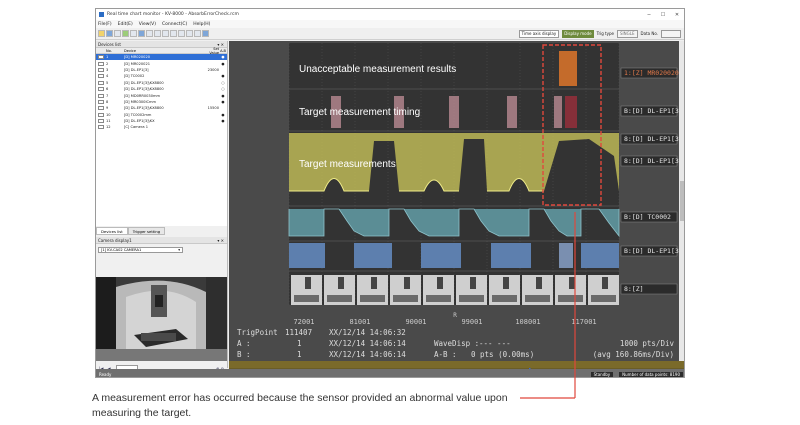 The height and width of the screenshot is (425, 800). What do you see at coordinates (359, 112) in the screenshot?
I see `annotation-timing: Target measurement timing` at bounding box center [359, 112].